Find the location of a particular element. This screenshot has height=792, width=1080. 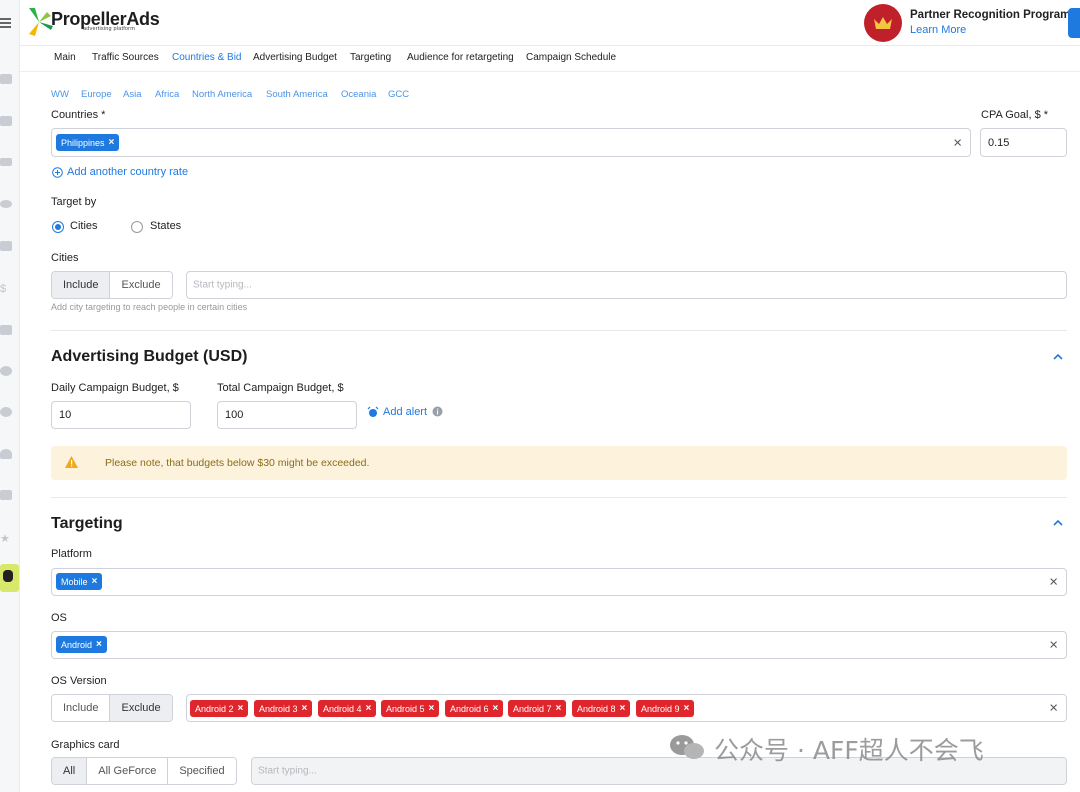

clear-countries-icon: × is located at coordinates (957, 142).